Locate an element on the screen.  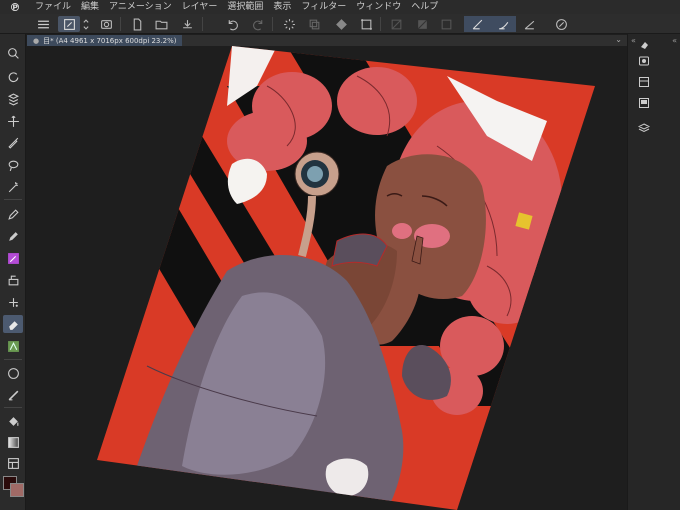
menu-file: ファイル is located at coordinates (53, 7).